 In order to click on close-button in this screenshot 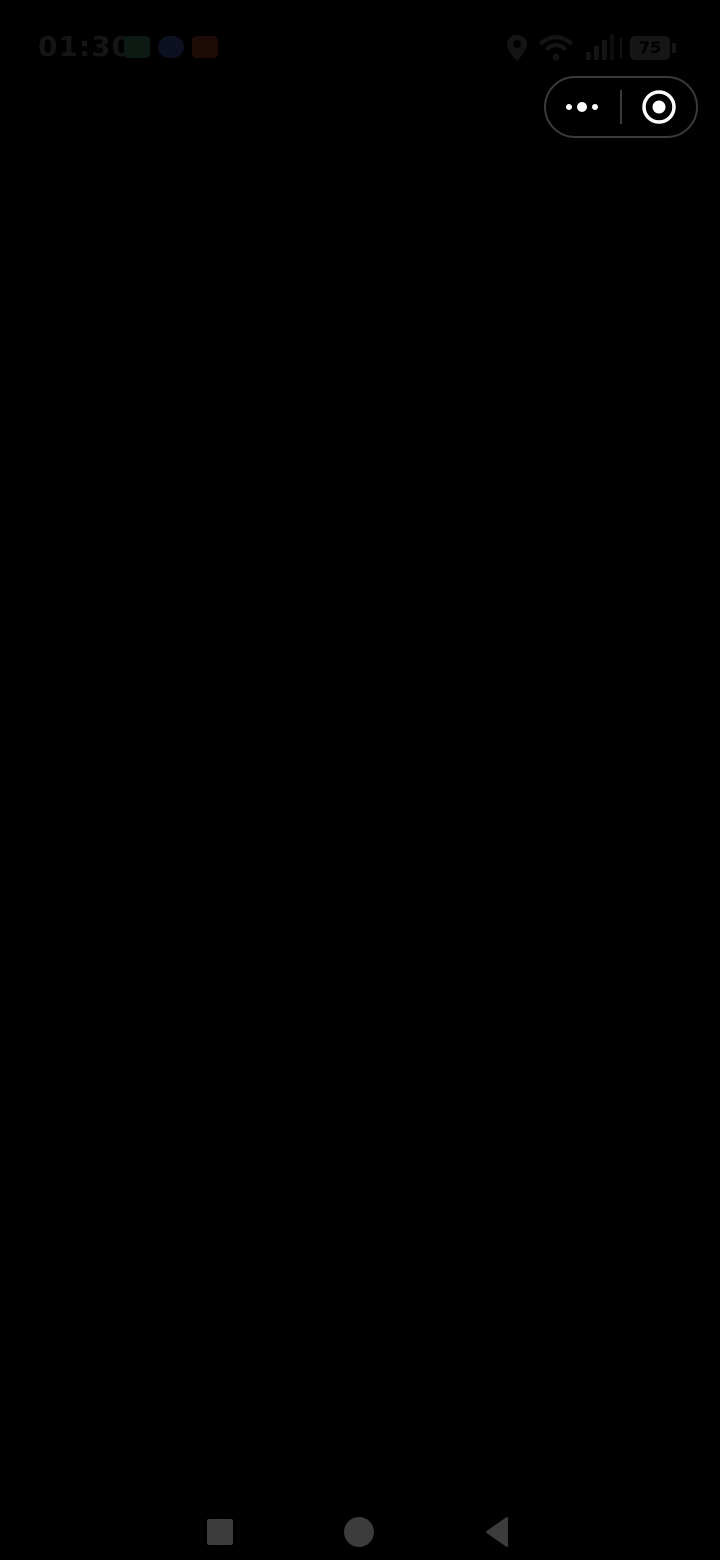, I will do `click(659, 107)`.